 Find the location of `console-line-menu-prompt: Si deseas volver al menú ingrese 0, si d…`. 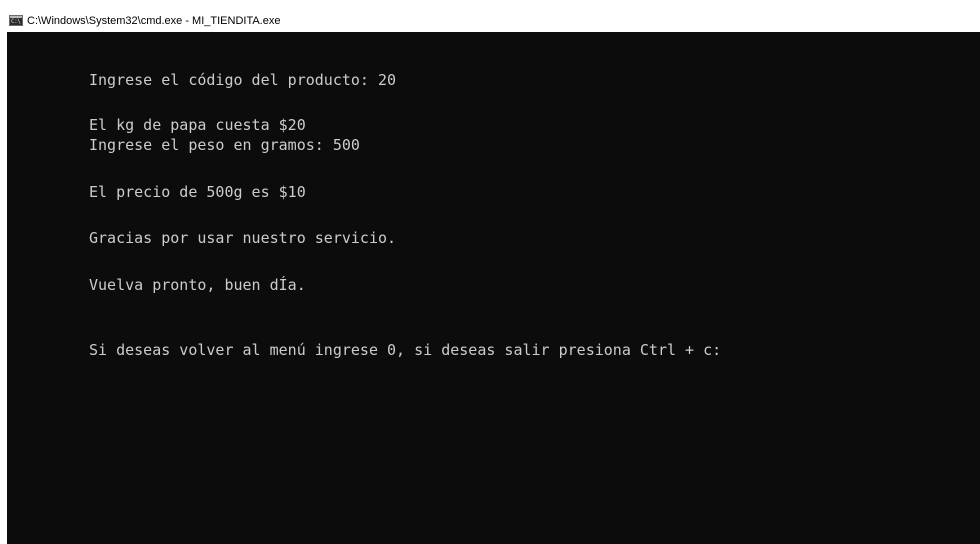

console-line-menu-prompt: Si deseas volver al menú ingrese 0, si d… is located at coordinates (405, 350).